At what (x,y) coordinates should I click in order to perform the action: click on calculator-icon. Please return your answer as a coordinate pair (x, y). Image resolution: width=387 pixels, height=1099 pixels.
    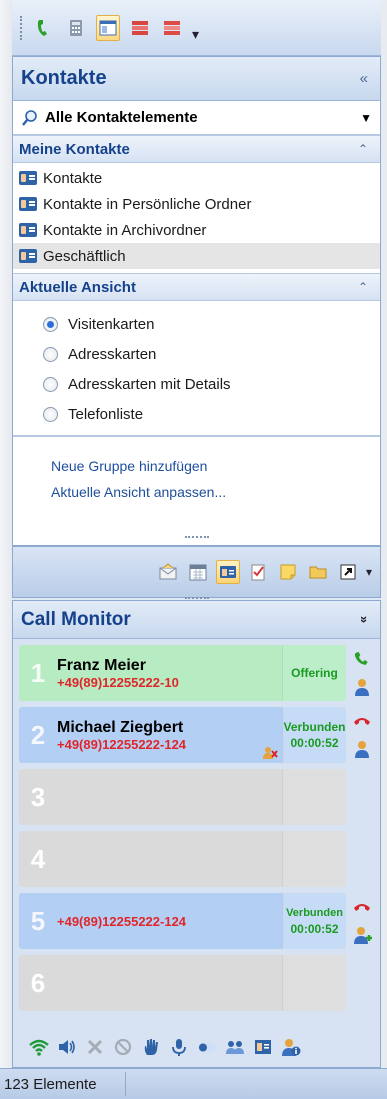
    Looking at the image, I should click on (76, 27).